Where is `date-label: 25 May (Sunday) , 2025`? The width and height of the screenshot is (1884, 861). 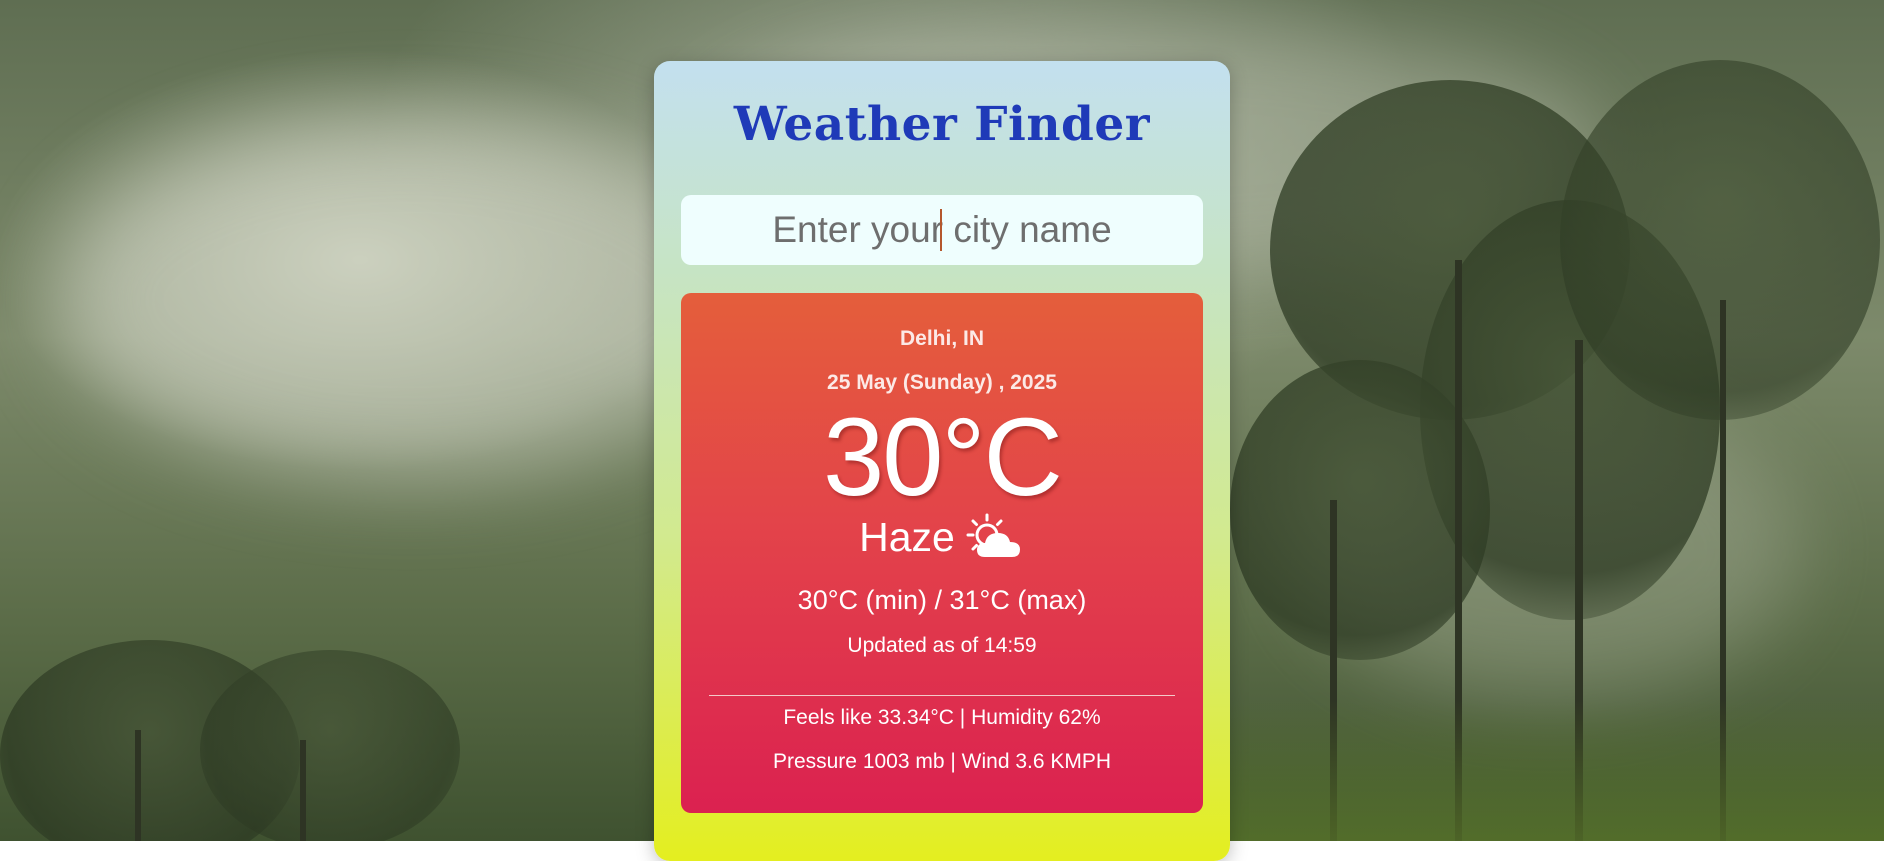
date-label: 25 May (Sunday) , 2025 is located at coordinates (942, 382).